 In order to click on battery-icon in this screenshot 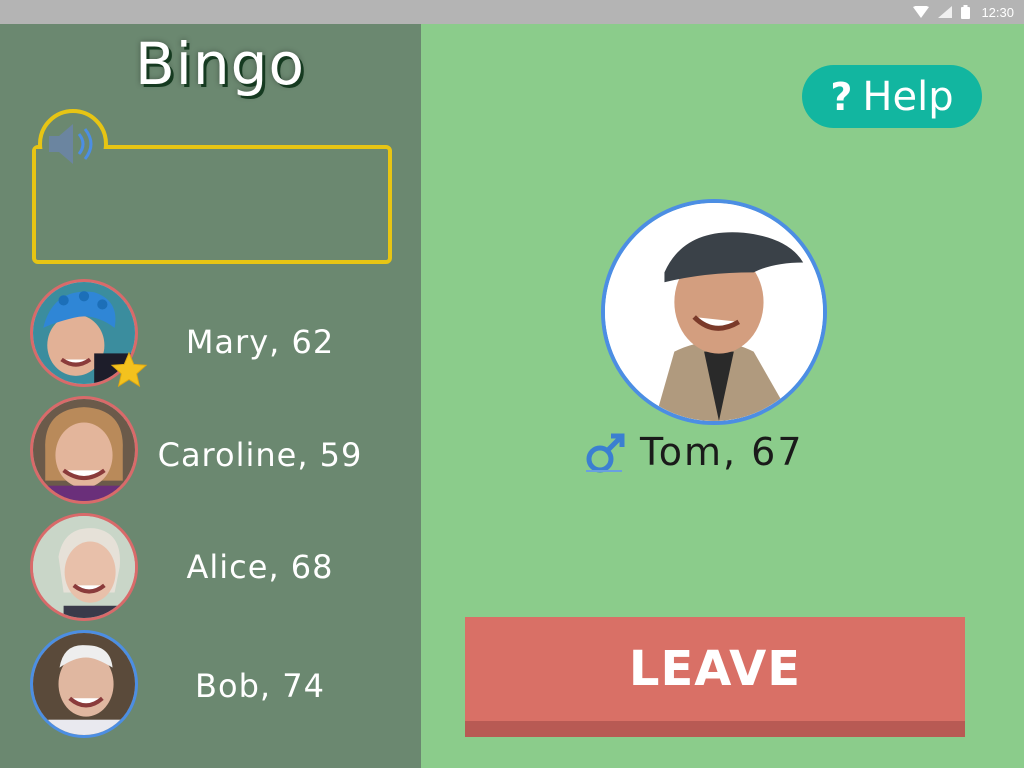, I will do `click(966, 12)`.